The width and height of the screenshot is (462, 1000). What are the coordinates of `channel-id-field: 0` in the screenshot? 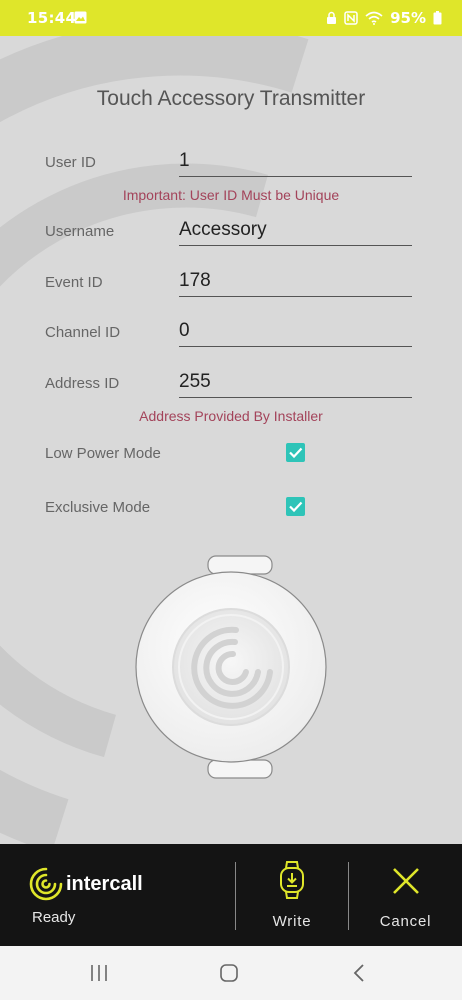 It's located at (295, 333).